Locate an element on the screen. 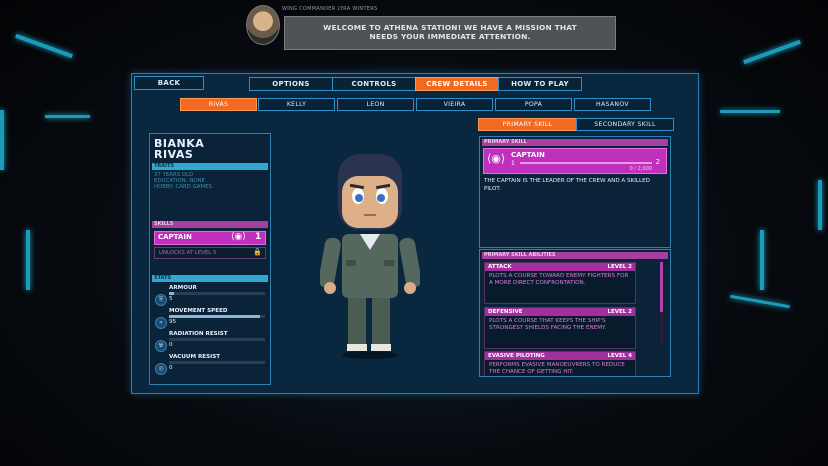  crew-tab-kelly: KELLY is located at coordinates (296, 104).